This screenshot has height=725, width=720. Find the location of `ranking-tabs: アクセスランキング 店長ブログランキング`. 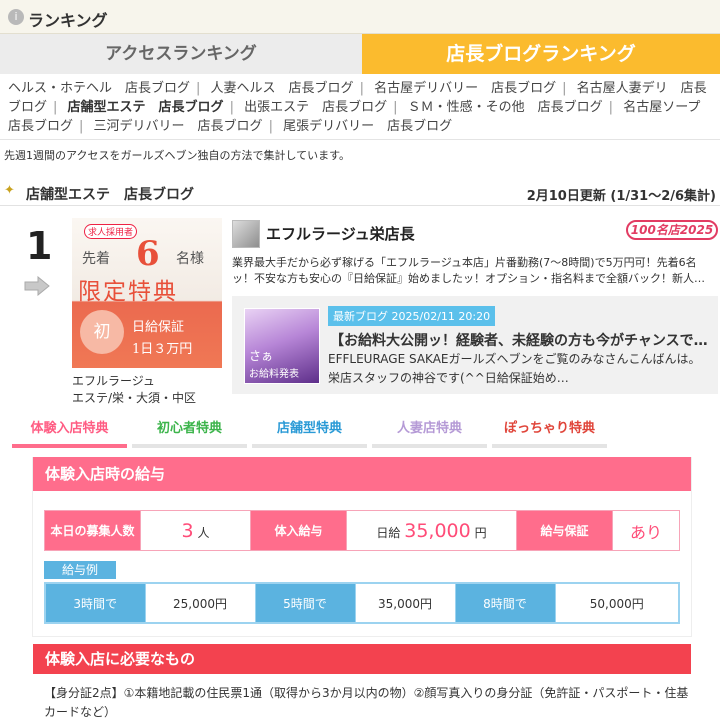

ranking-tabs: アクセスランキング 店長ブログランキング is located at coordinates (360, 54).